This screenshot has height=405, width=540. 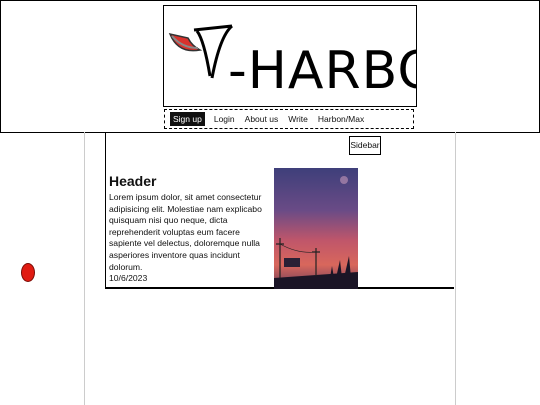 I want to click on logo-text: -HARBON, so click(x=322, y=71).